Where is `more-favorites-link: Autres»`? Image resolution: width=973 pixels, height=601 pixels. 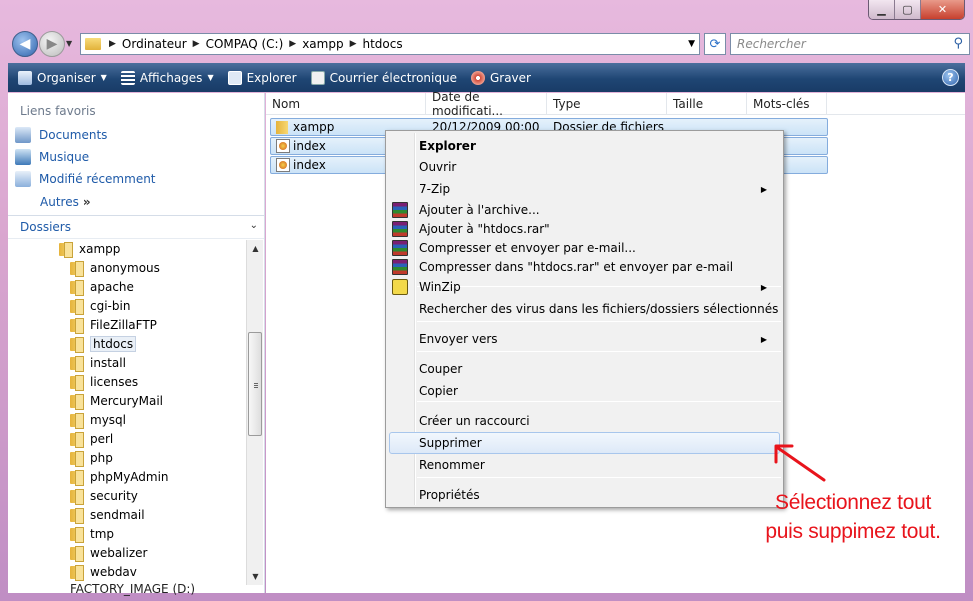
more-favorites-link: Autres» is located at coordinates (65, 202).